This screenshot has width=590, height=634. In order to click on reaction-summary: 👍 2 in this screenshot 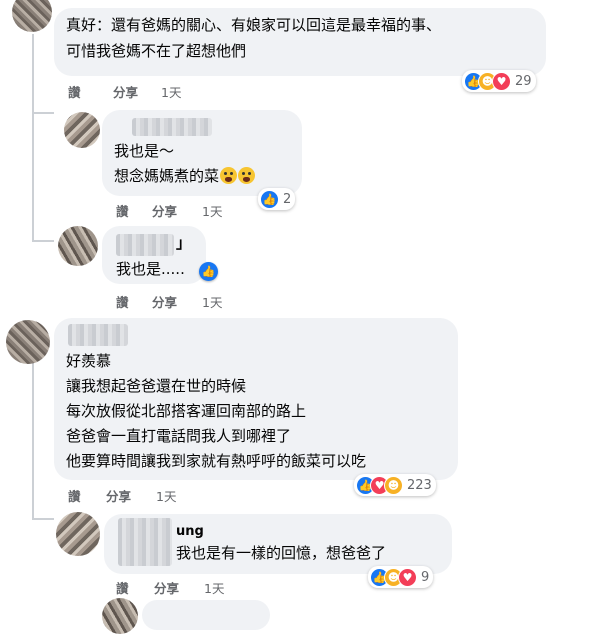, I will do `click(277, 199)`.